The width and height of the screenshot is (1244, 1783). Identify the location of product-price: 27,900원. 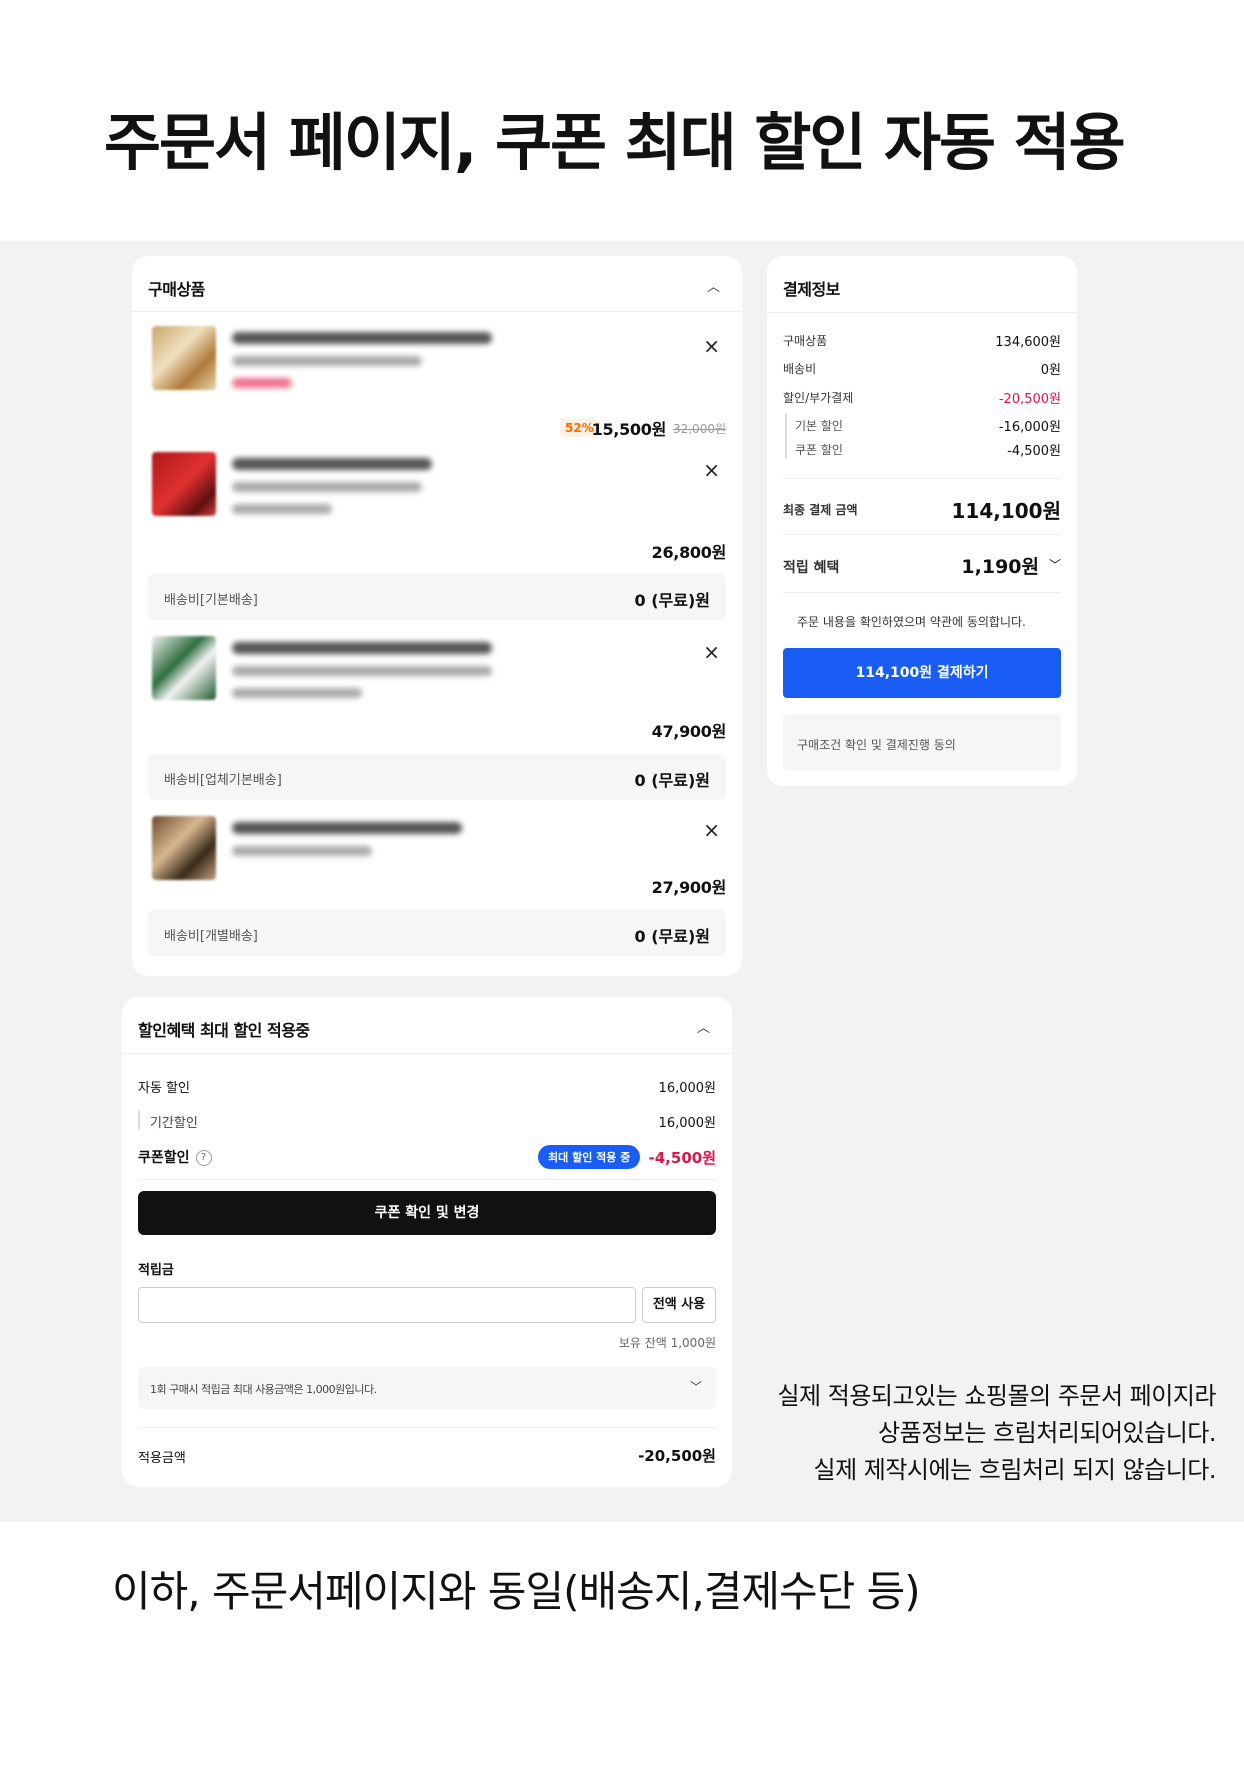
(689, 887).